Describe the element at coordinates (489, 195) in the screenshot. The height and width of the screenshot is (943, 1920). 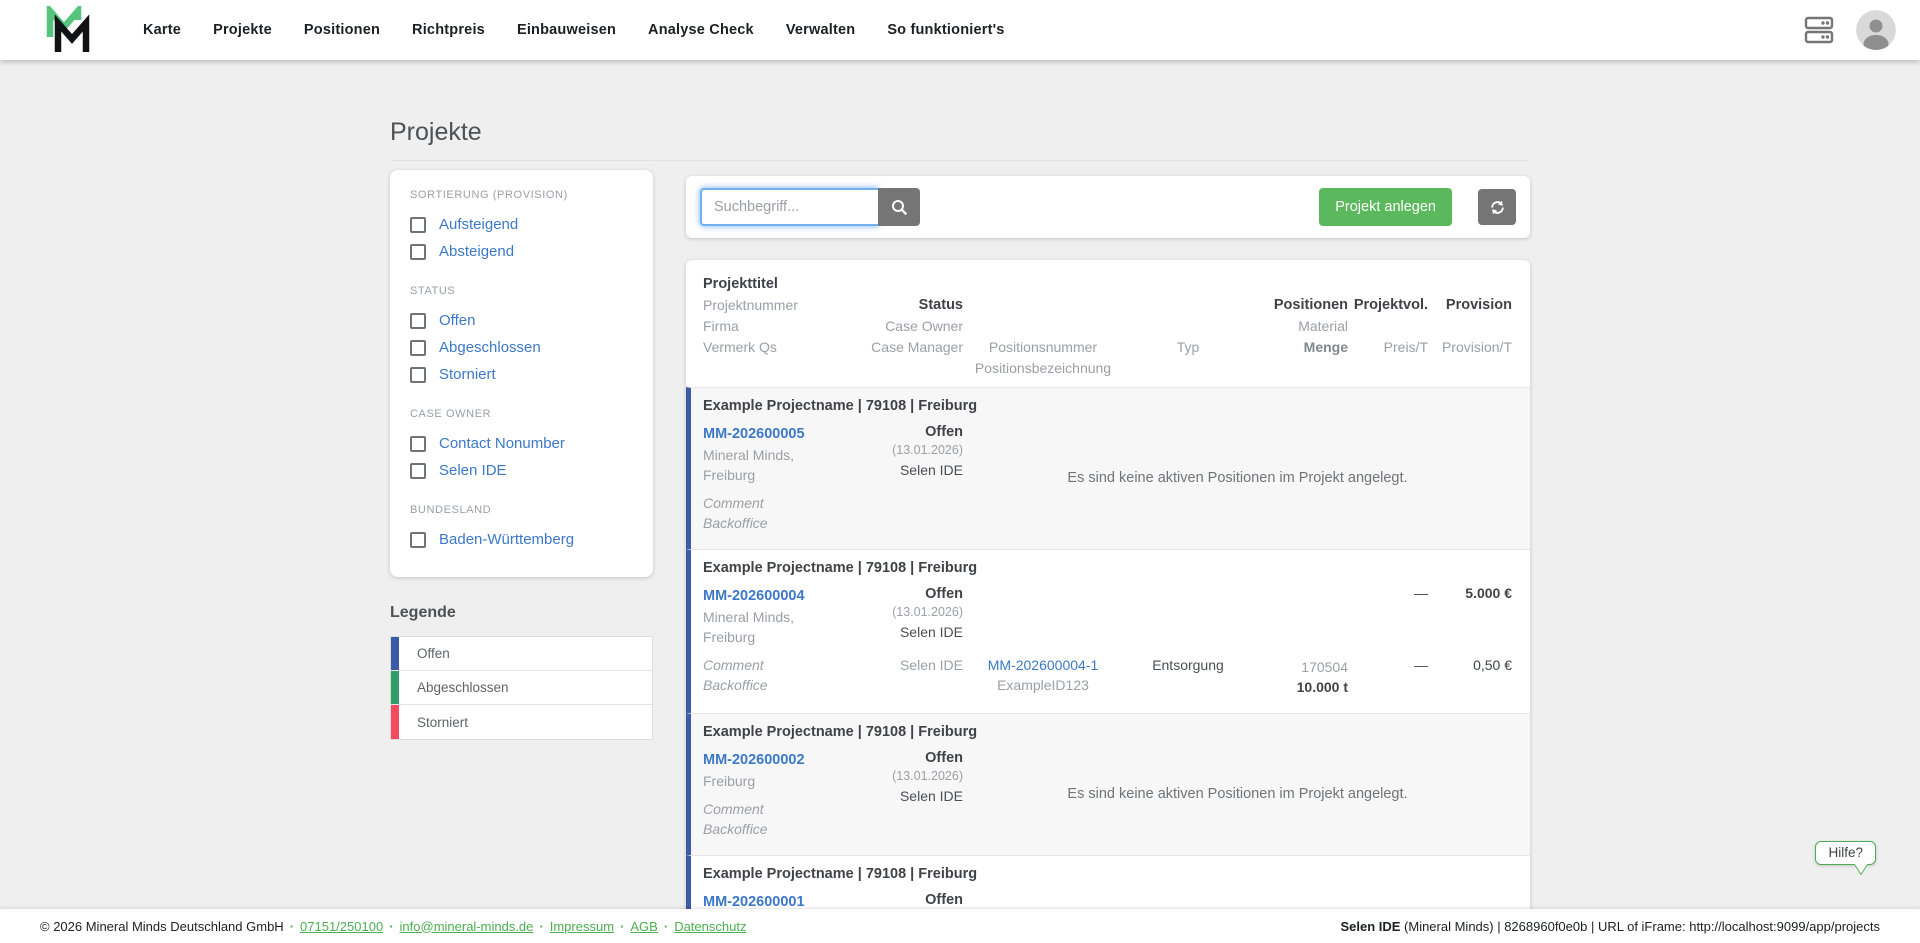
I see `filter-section-label: SORTIERUNG (PROVISION)` at that location.